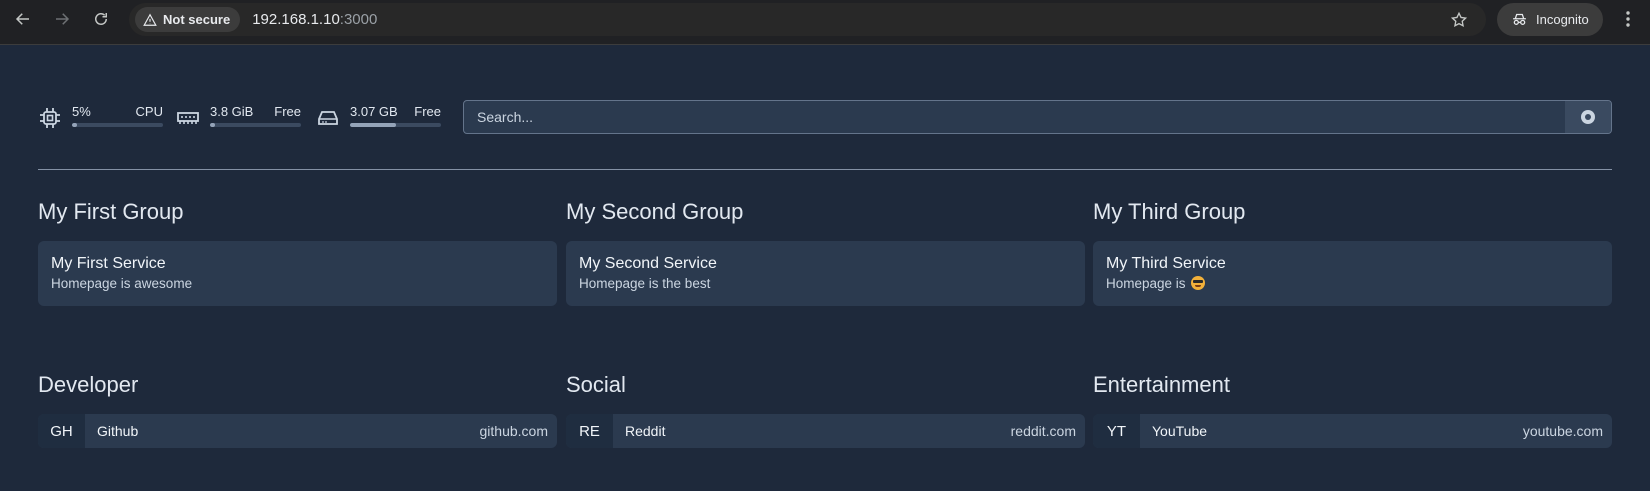 Image resolution: width=1650 pixels, height=491 pixels. I want to click on disk-usage-bar, so click(395, 125).